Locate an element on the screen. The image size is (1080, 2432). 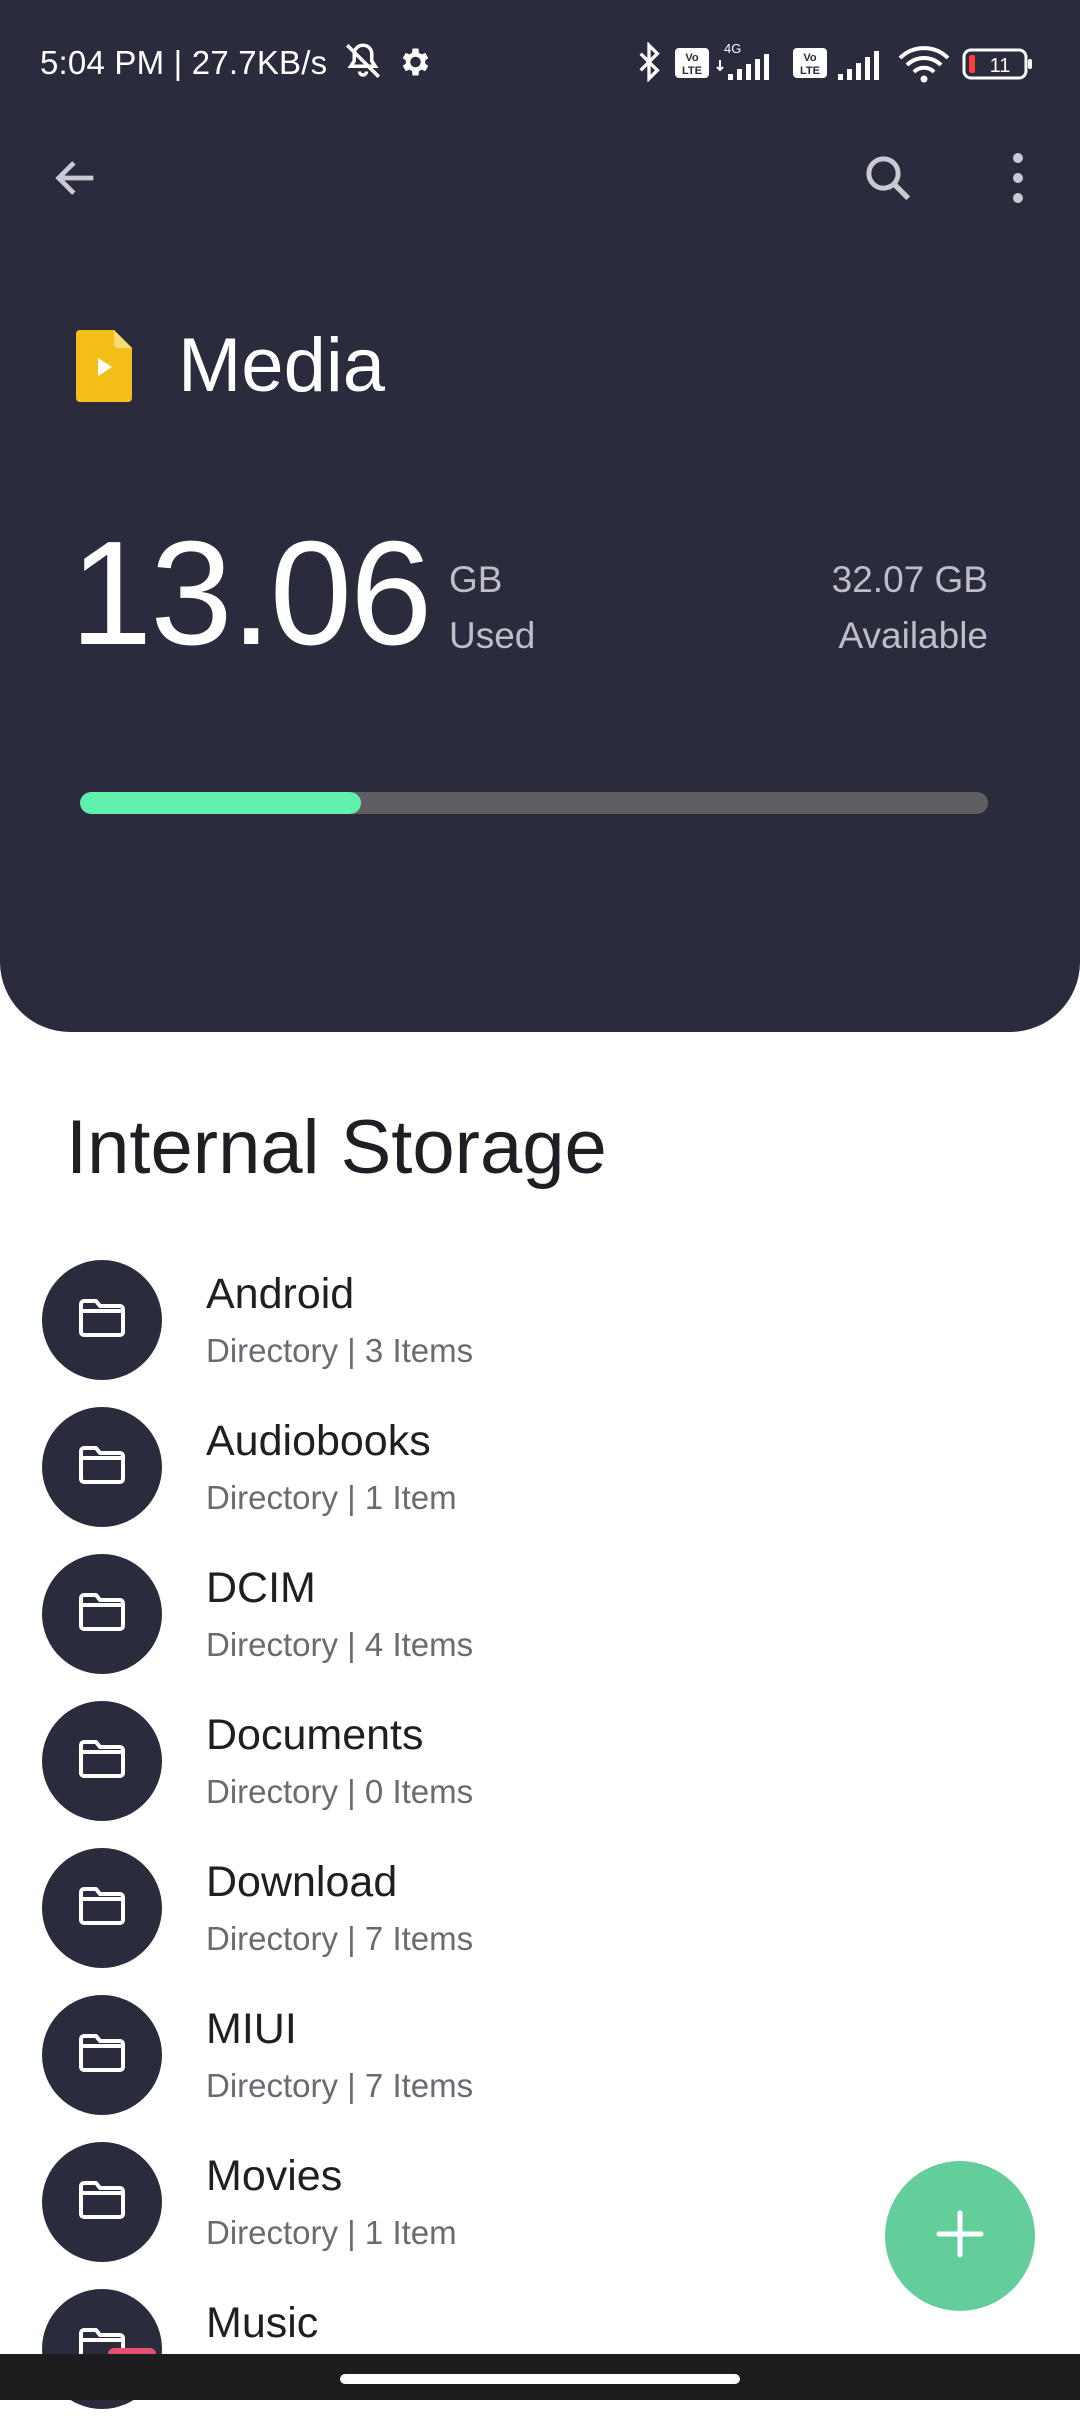
used-storage-unit: GB is located at coordinates (476, 579).